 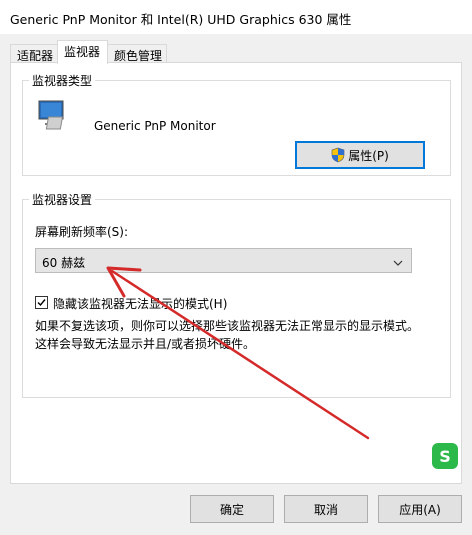 I want to click on tab-monitor: 监视器, so click(x=82, y=52).